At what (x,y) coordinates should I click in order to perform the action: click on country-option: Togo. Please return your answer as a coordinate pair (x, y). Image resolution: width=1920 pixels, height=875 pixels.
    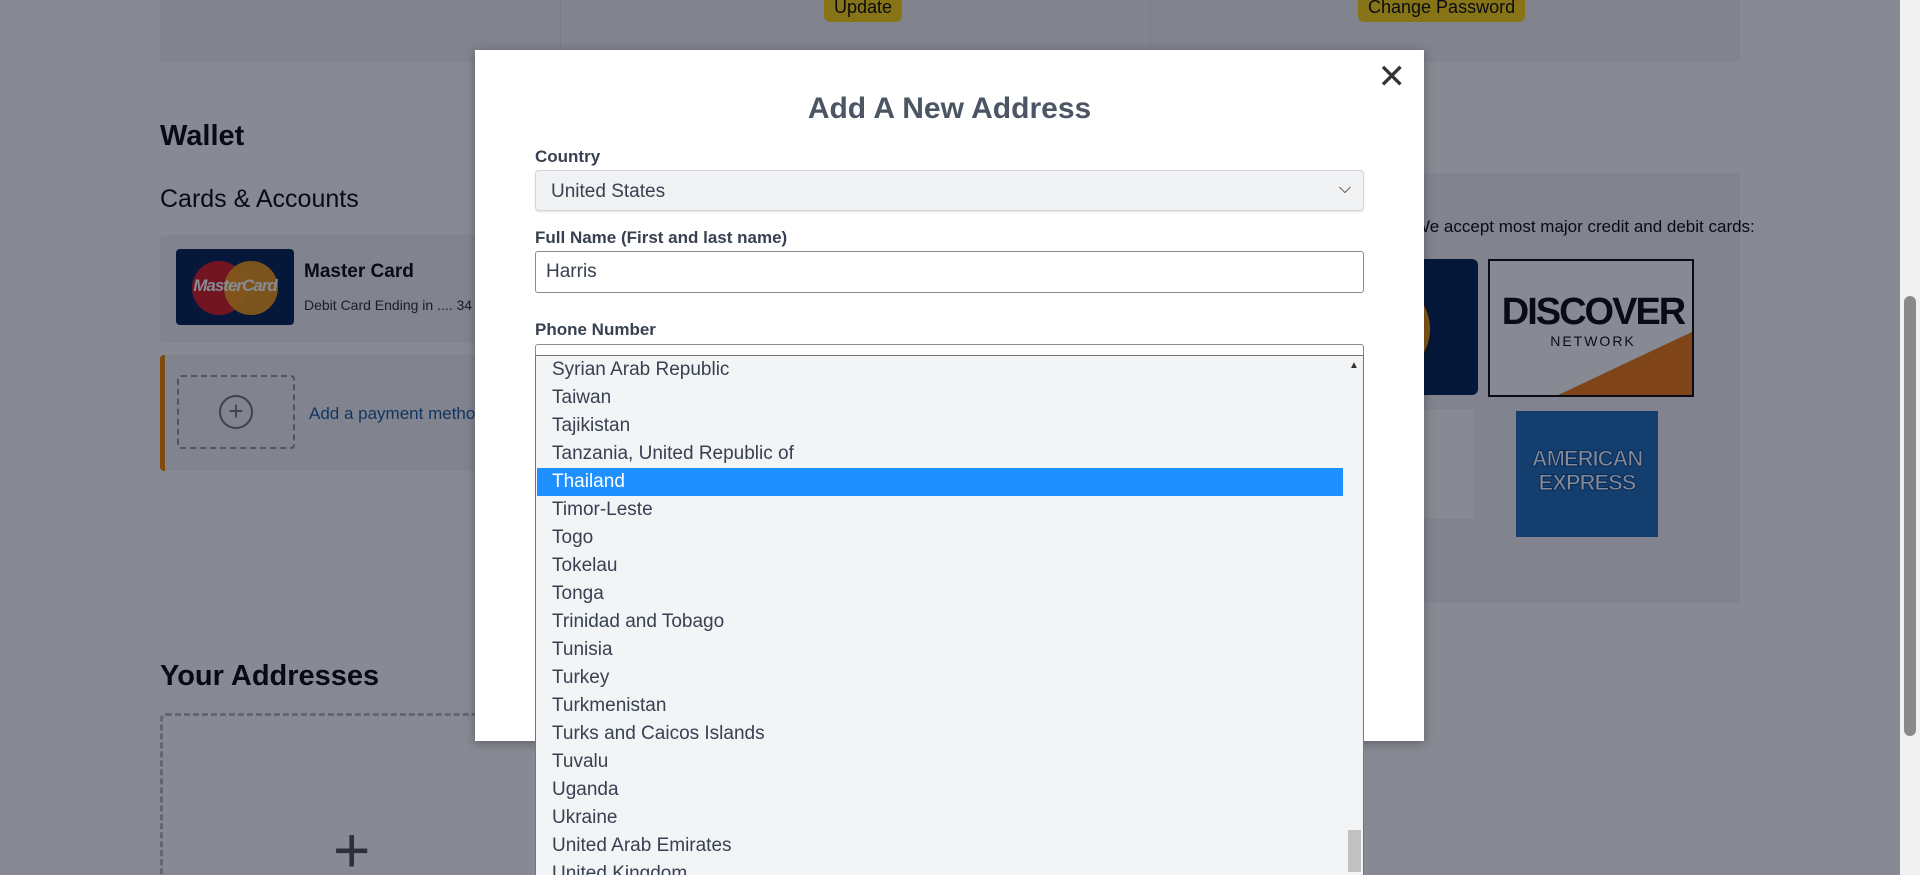
    Looking at the image, I should click on (940, 538).